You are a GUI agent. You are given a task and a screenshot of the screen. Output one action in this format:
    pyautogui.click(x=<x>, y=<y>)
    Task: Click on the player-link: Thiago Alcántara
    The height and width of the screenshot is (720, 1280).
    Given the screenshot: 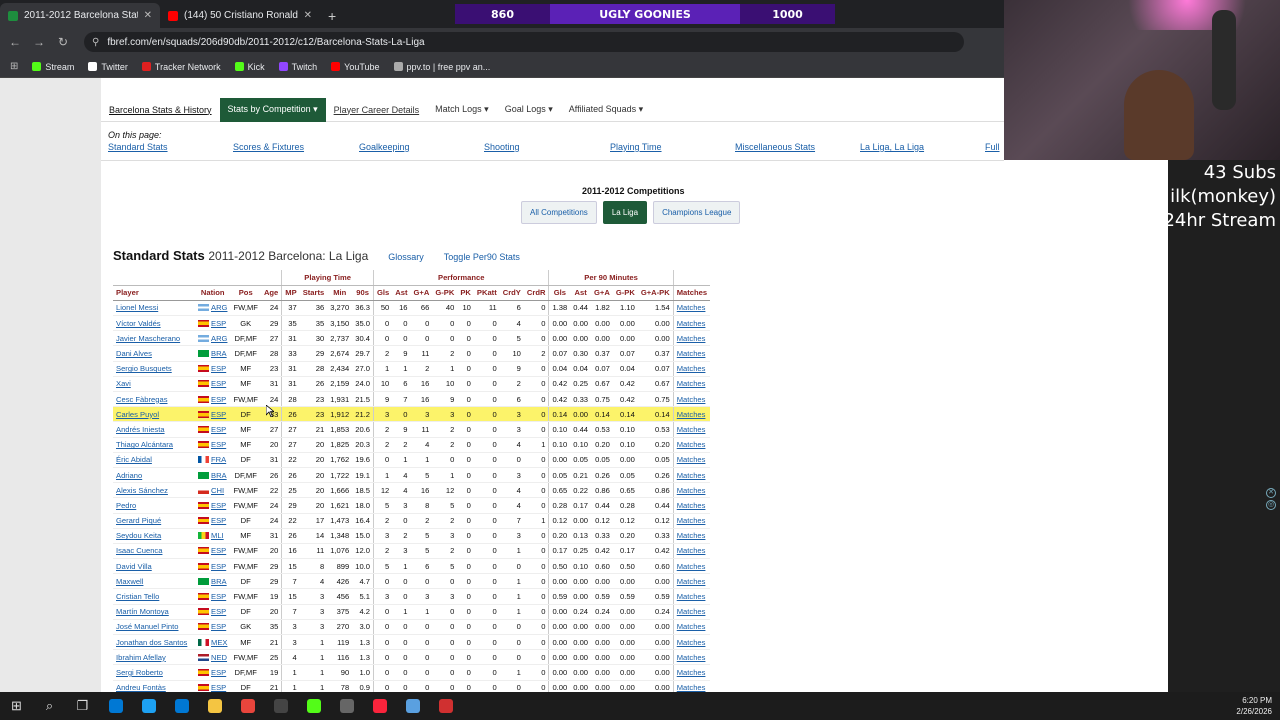 What is the action you would take?
    pyautogui.click(x=154, y=445)
    